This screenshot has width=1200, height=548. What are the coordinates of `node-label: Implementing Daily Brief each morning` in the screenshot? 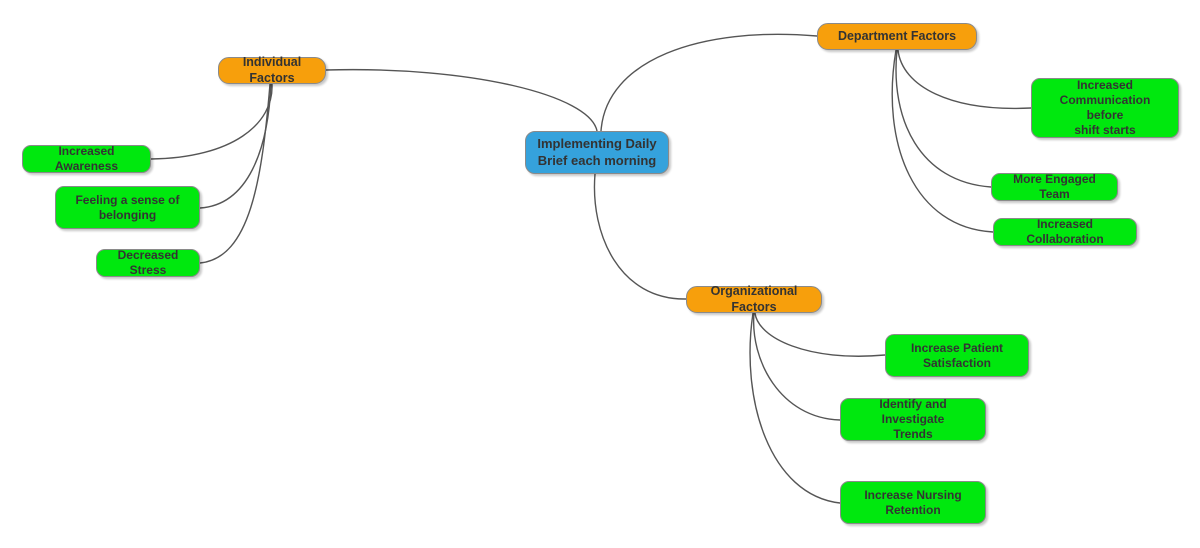 It's located at (597, 152).